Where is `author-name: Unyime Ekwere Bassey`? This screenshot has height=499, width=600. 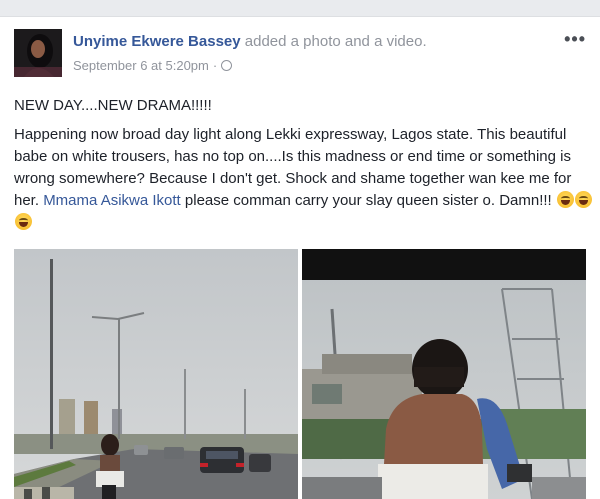
author-name: Unyime Ekwere Bassey is located at coordinates (157, 41).